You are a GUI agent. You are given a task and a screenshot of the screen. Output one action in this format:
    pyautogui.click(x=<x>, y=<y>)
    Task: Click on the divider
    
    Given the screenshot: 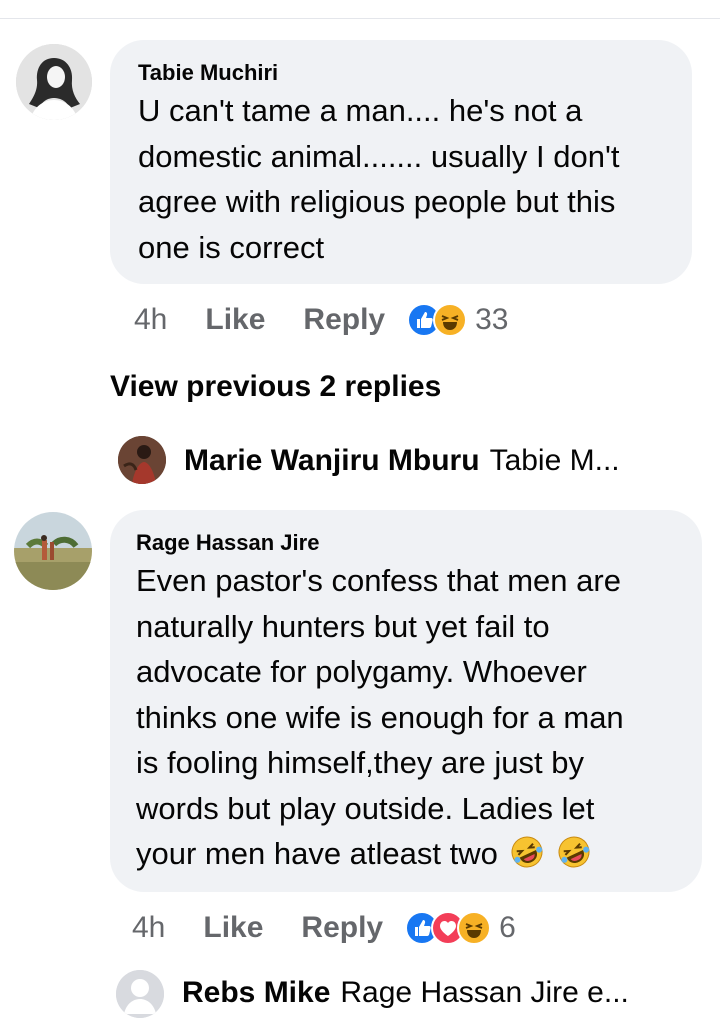 What is the action you would take?
    pyautogui.click(x=360, y=18)
    